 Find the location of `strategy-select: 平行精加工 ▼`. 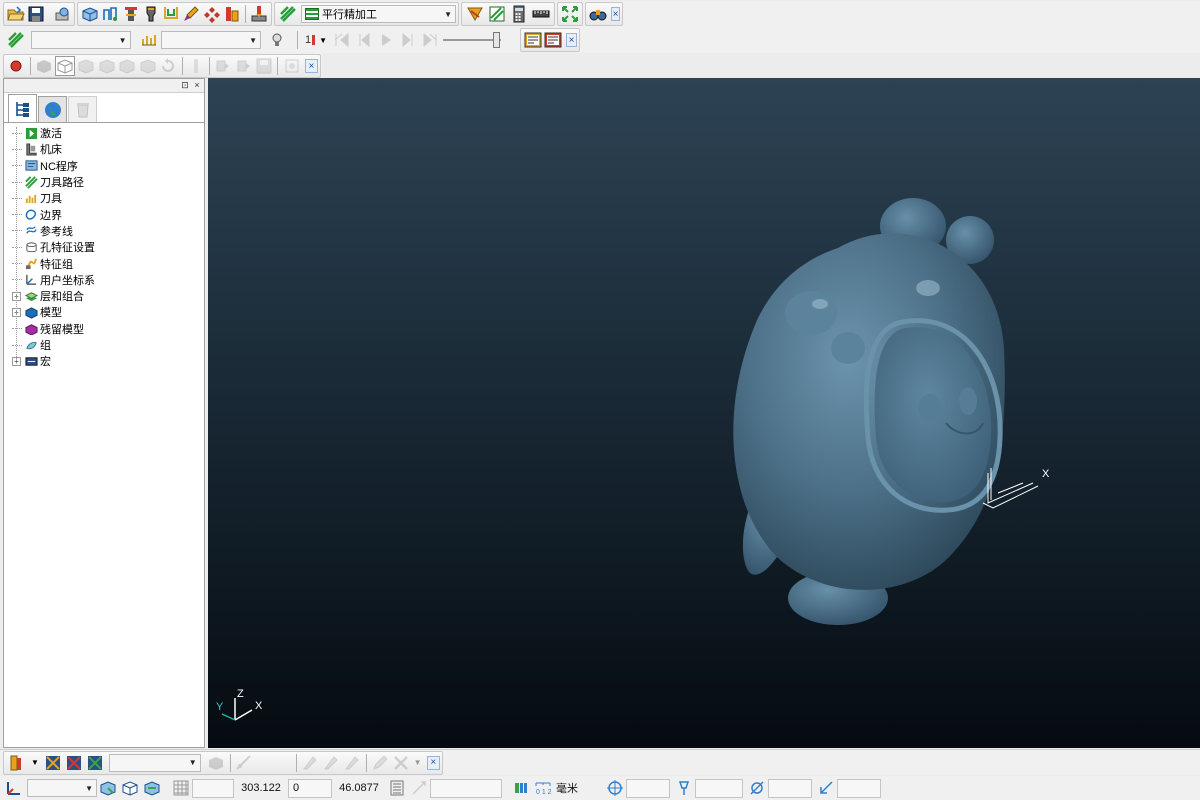

strategy-select: 平行精加工 ▼ is located at coordinates (378, 14).